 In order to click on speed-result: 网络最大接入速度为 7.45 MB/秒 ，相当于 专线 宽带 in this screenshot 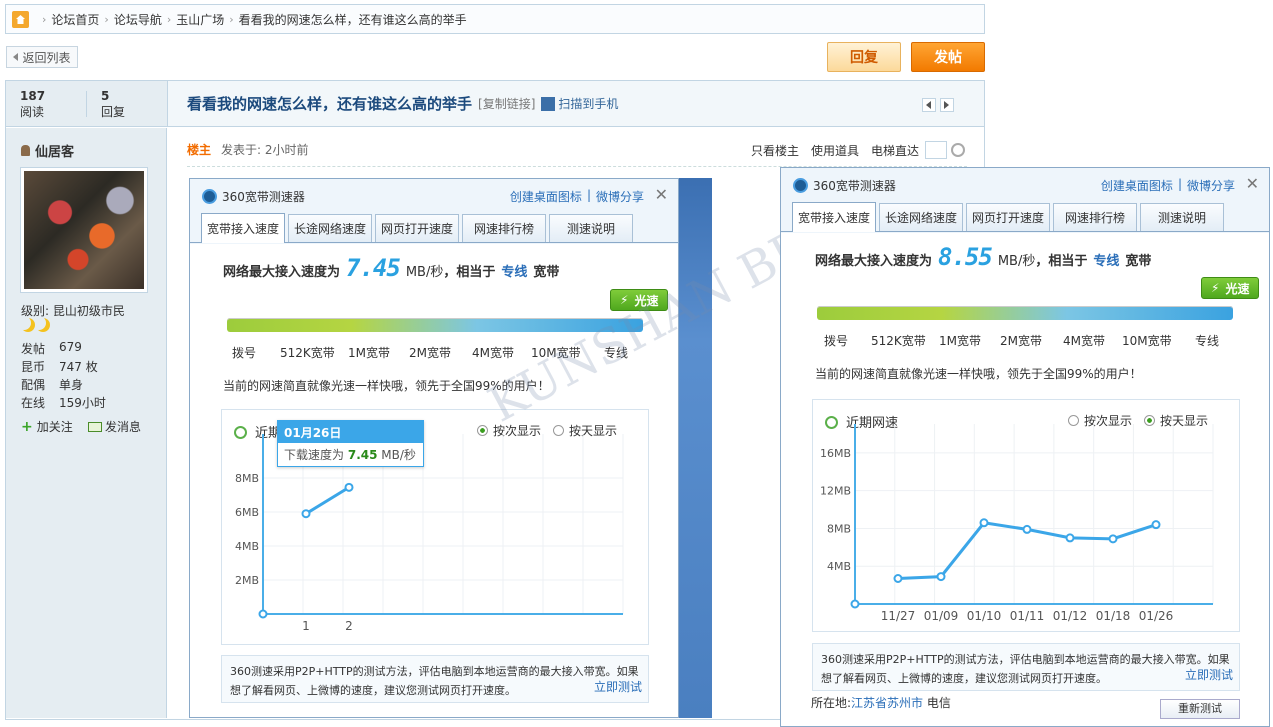, I will do `click(391, 268)`.